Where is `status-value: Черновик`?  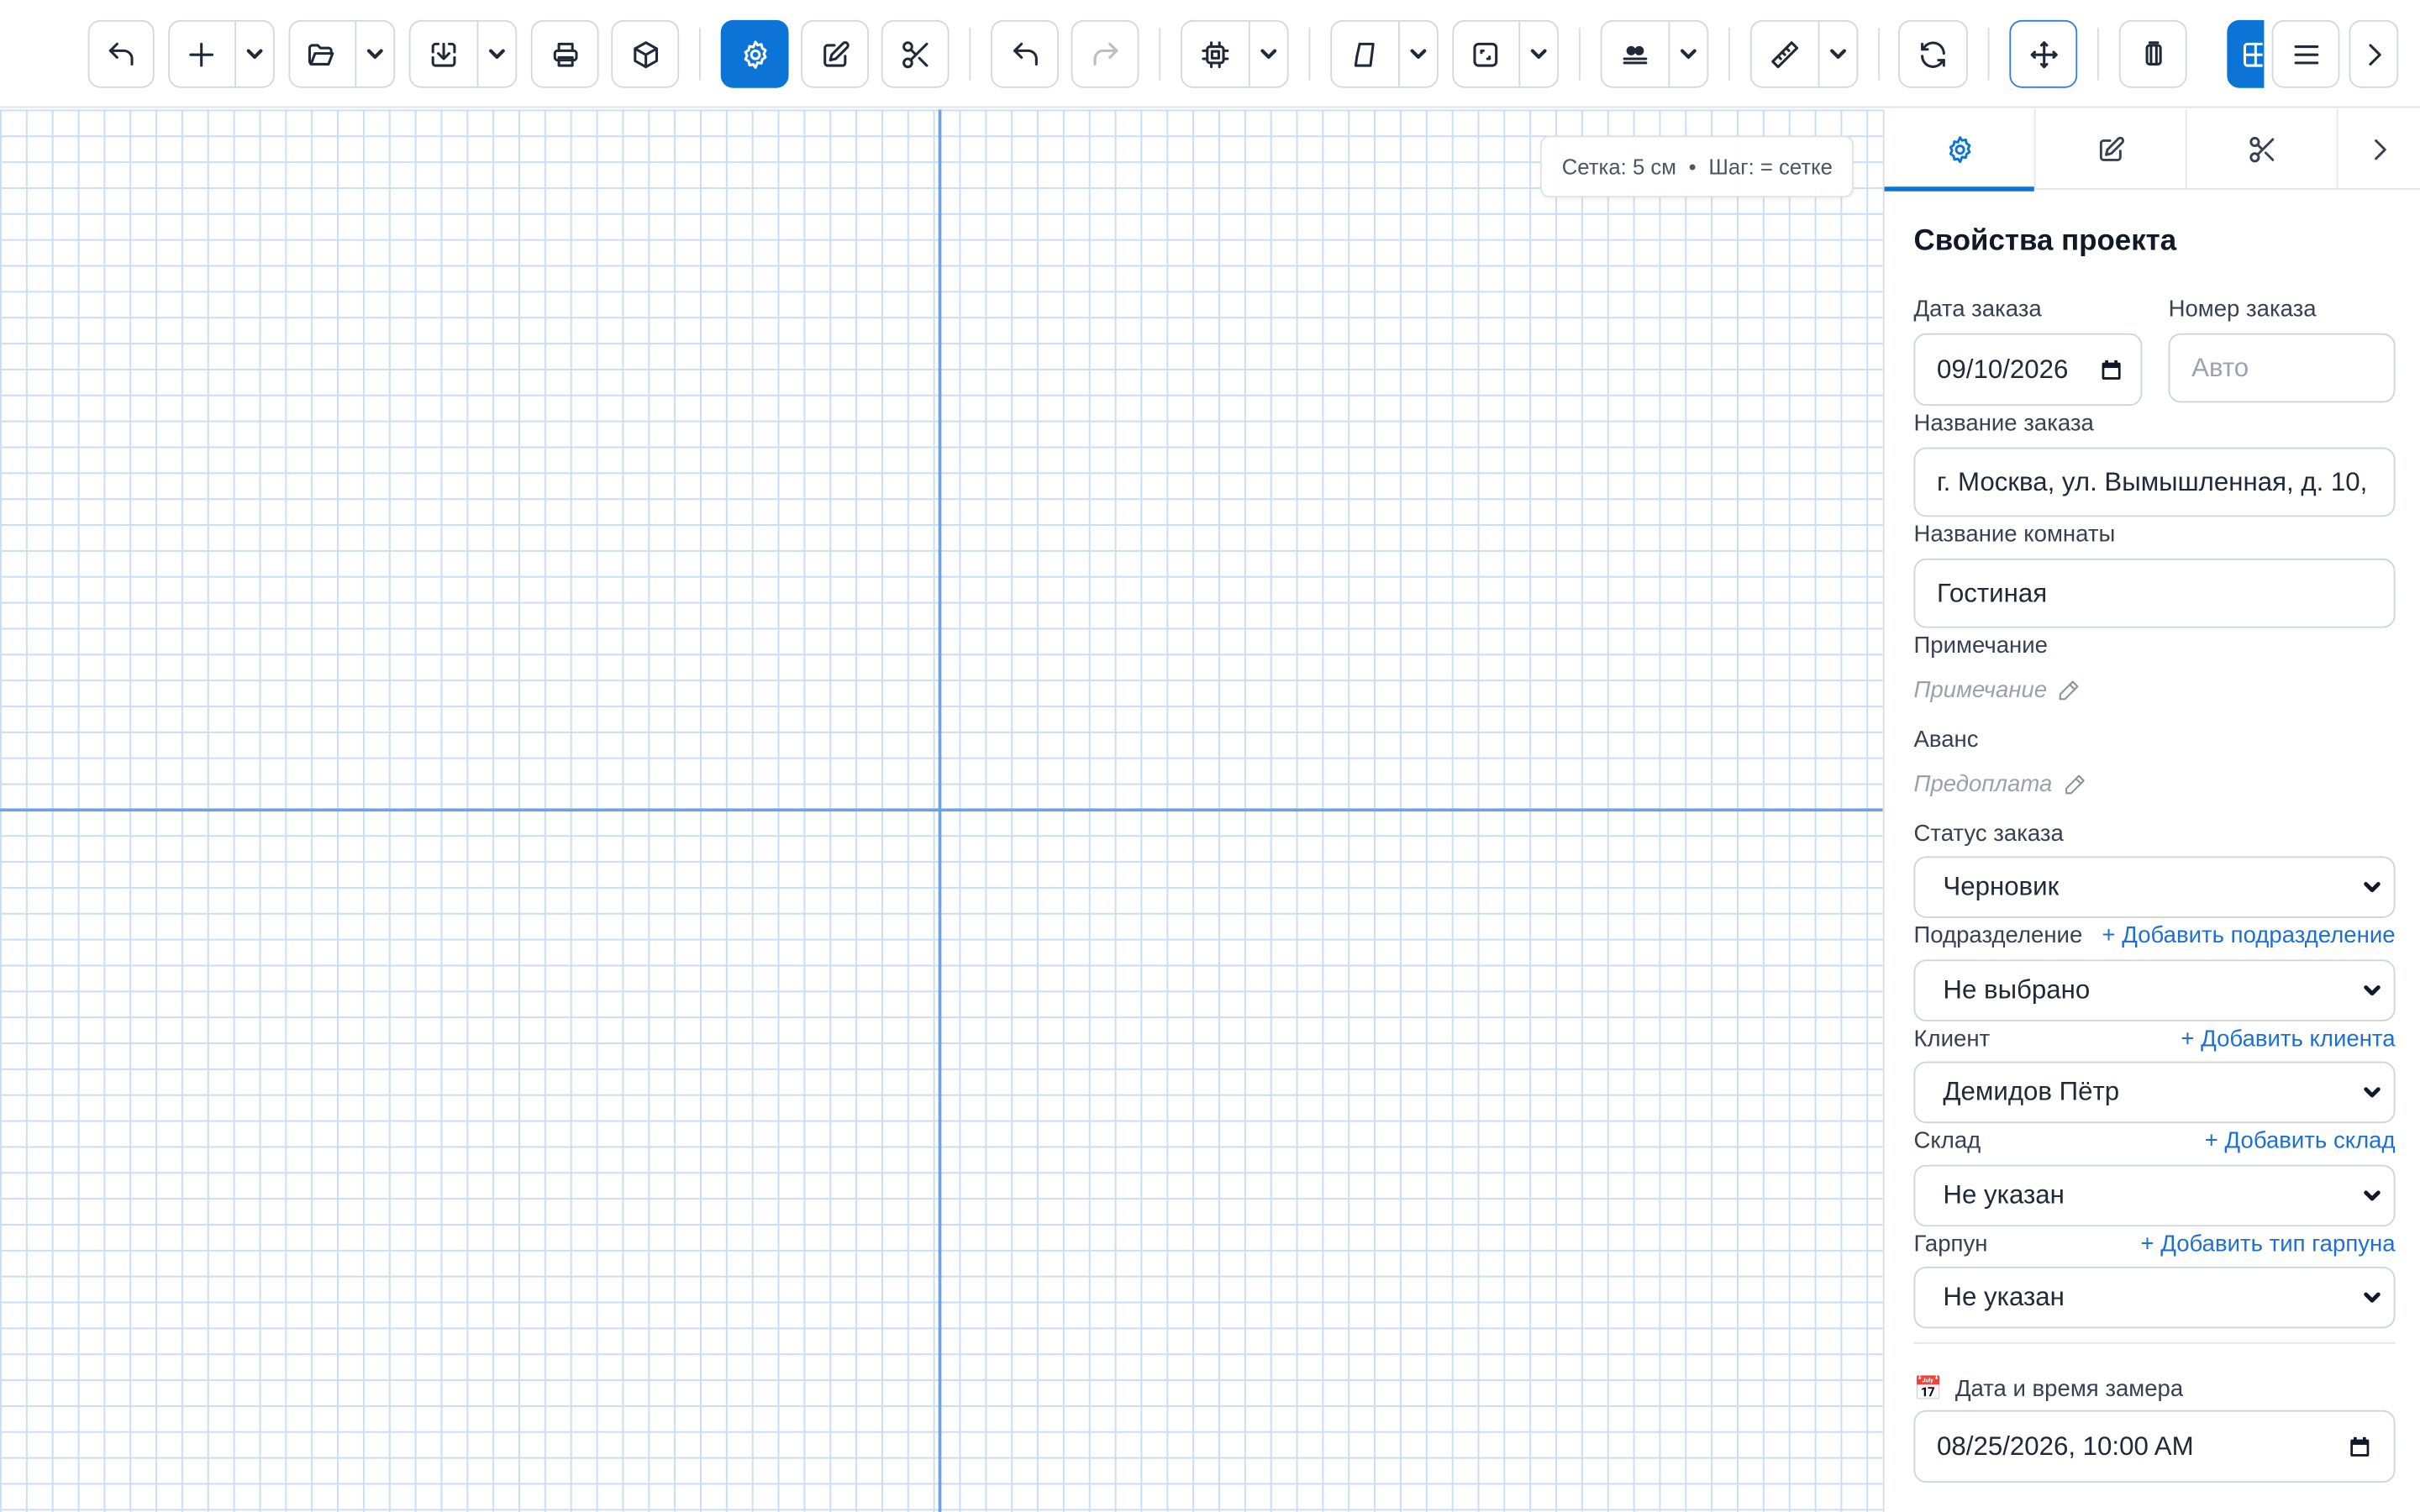 status-value: Черновик is located at coordinates (2001, 886).